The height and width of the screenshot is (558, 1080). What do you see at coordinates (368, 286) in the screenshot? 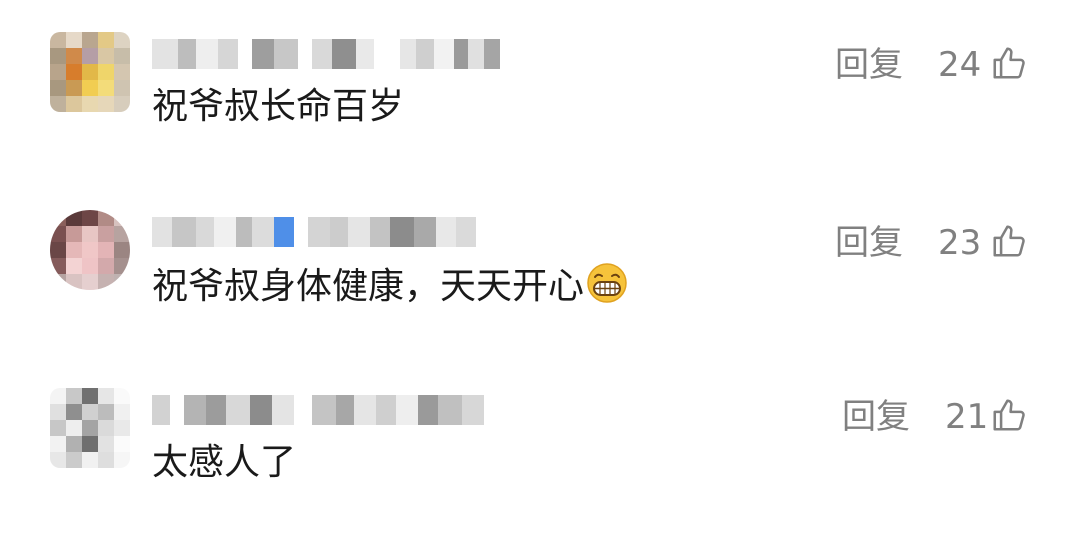
I see `comment-text-content: 祝爷叔身体健康，天天开心` at bounding box center [368, 286].